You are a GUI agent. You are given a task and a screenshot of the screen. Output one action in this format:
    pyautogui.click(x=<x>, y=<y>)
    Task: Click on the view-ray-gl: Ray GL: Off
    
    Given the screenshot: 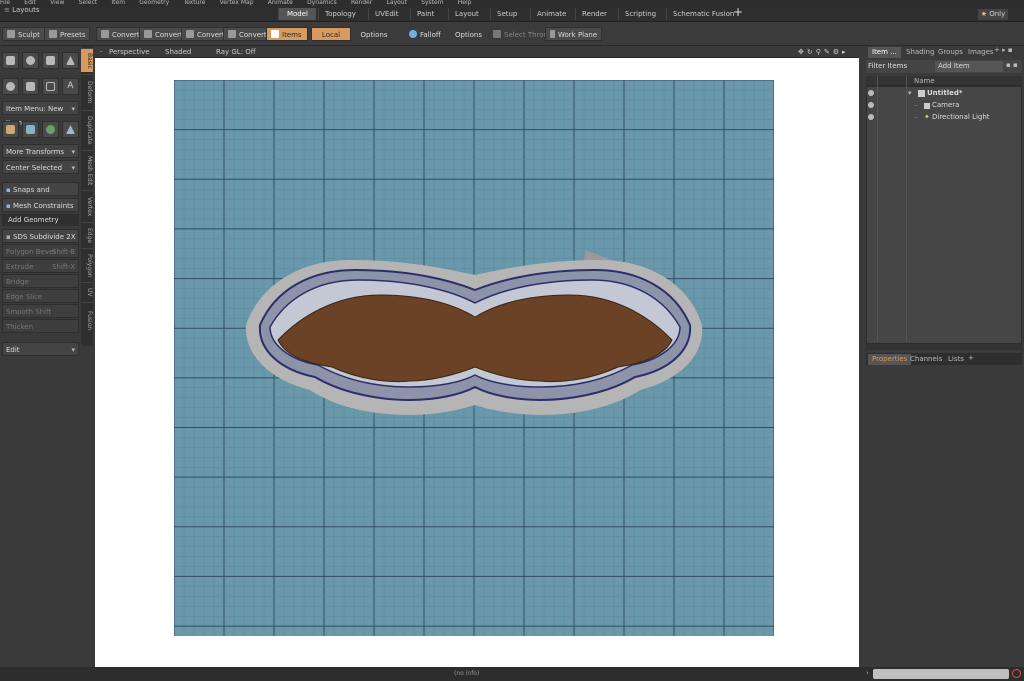 What is the action you would take?
    pyautogui.click(x=236, y=52)
    